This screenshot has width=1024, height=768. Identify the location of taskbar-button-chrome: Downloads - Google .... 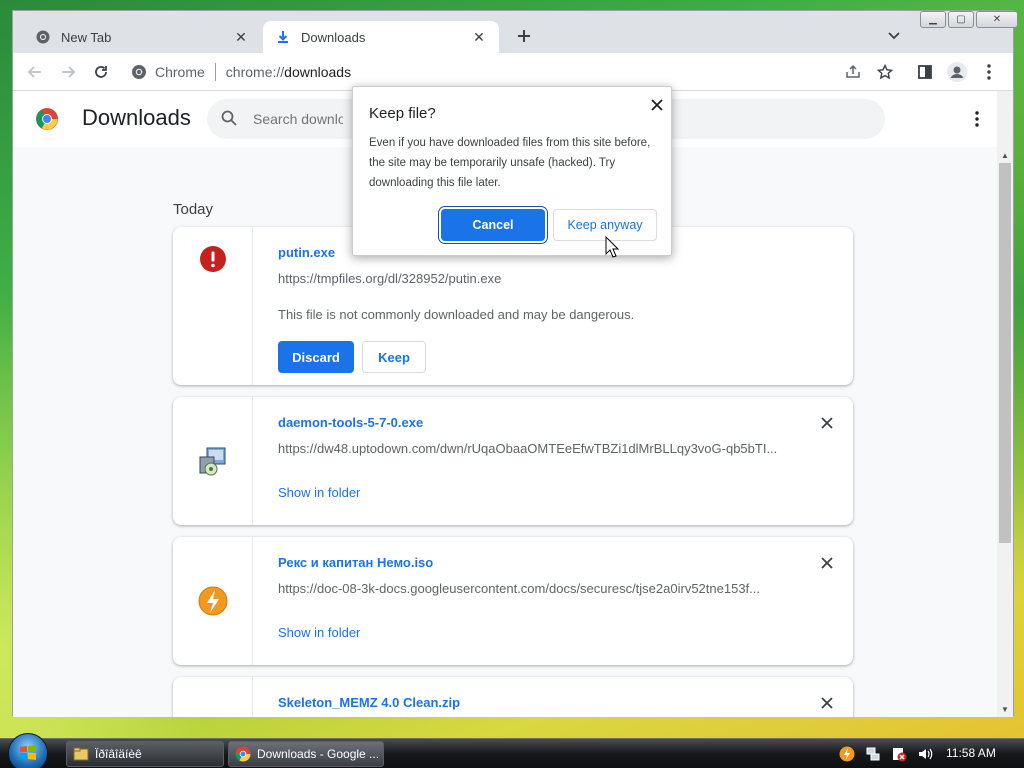
(306, 754).